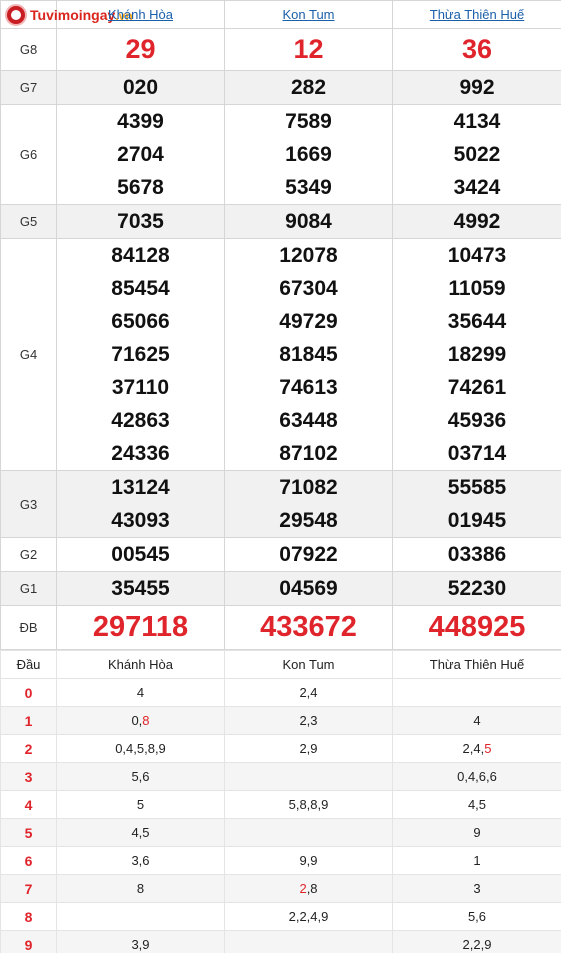  I want to click on loto-tail-cell: 9,9, so click(308, 860).